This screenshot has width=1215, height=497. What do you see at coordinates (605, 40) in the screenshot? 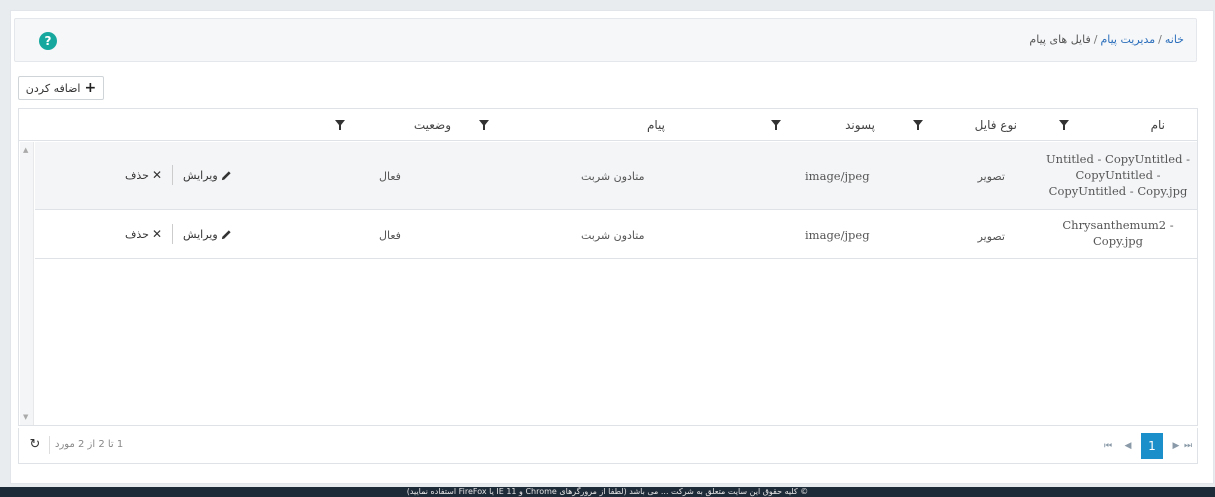
I see `breadcrumb-bar: ? خانه/مدیریت پیام/فایل های پیام` at bounding box center [605, 40].